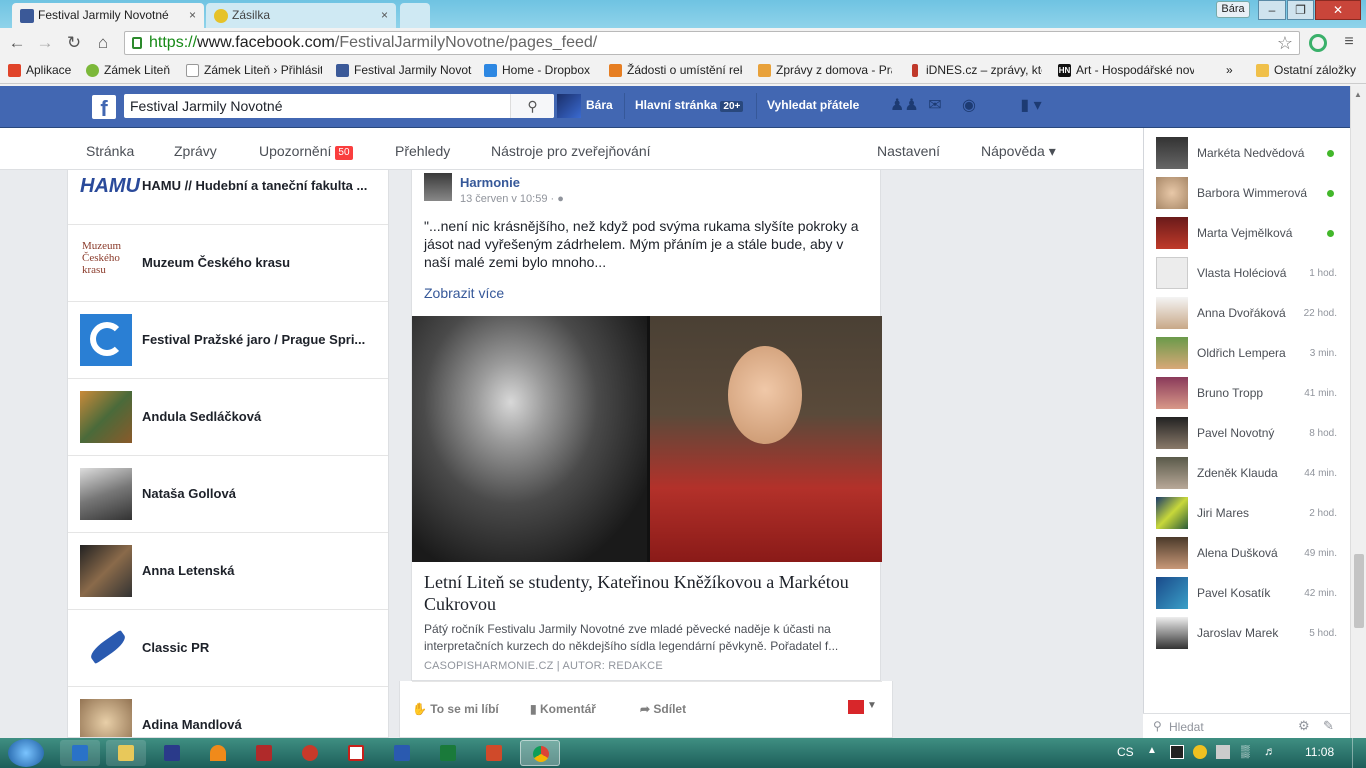 The width and height of the screenshot is (1366, 768). What do you see at coordinates (532, 106) in the screenshot?
I see `search-icon: ⚲` at bounding box center [532, 106].